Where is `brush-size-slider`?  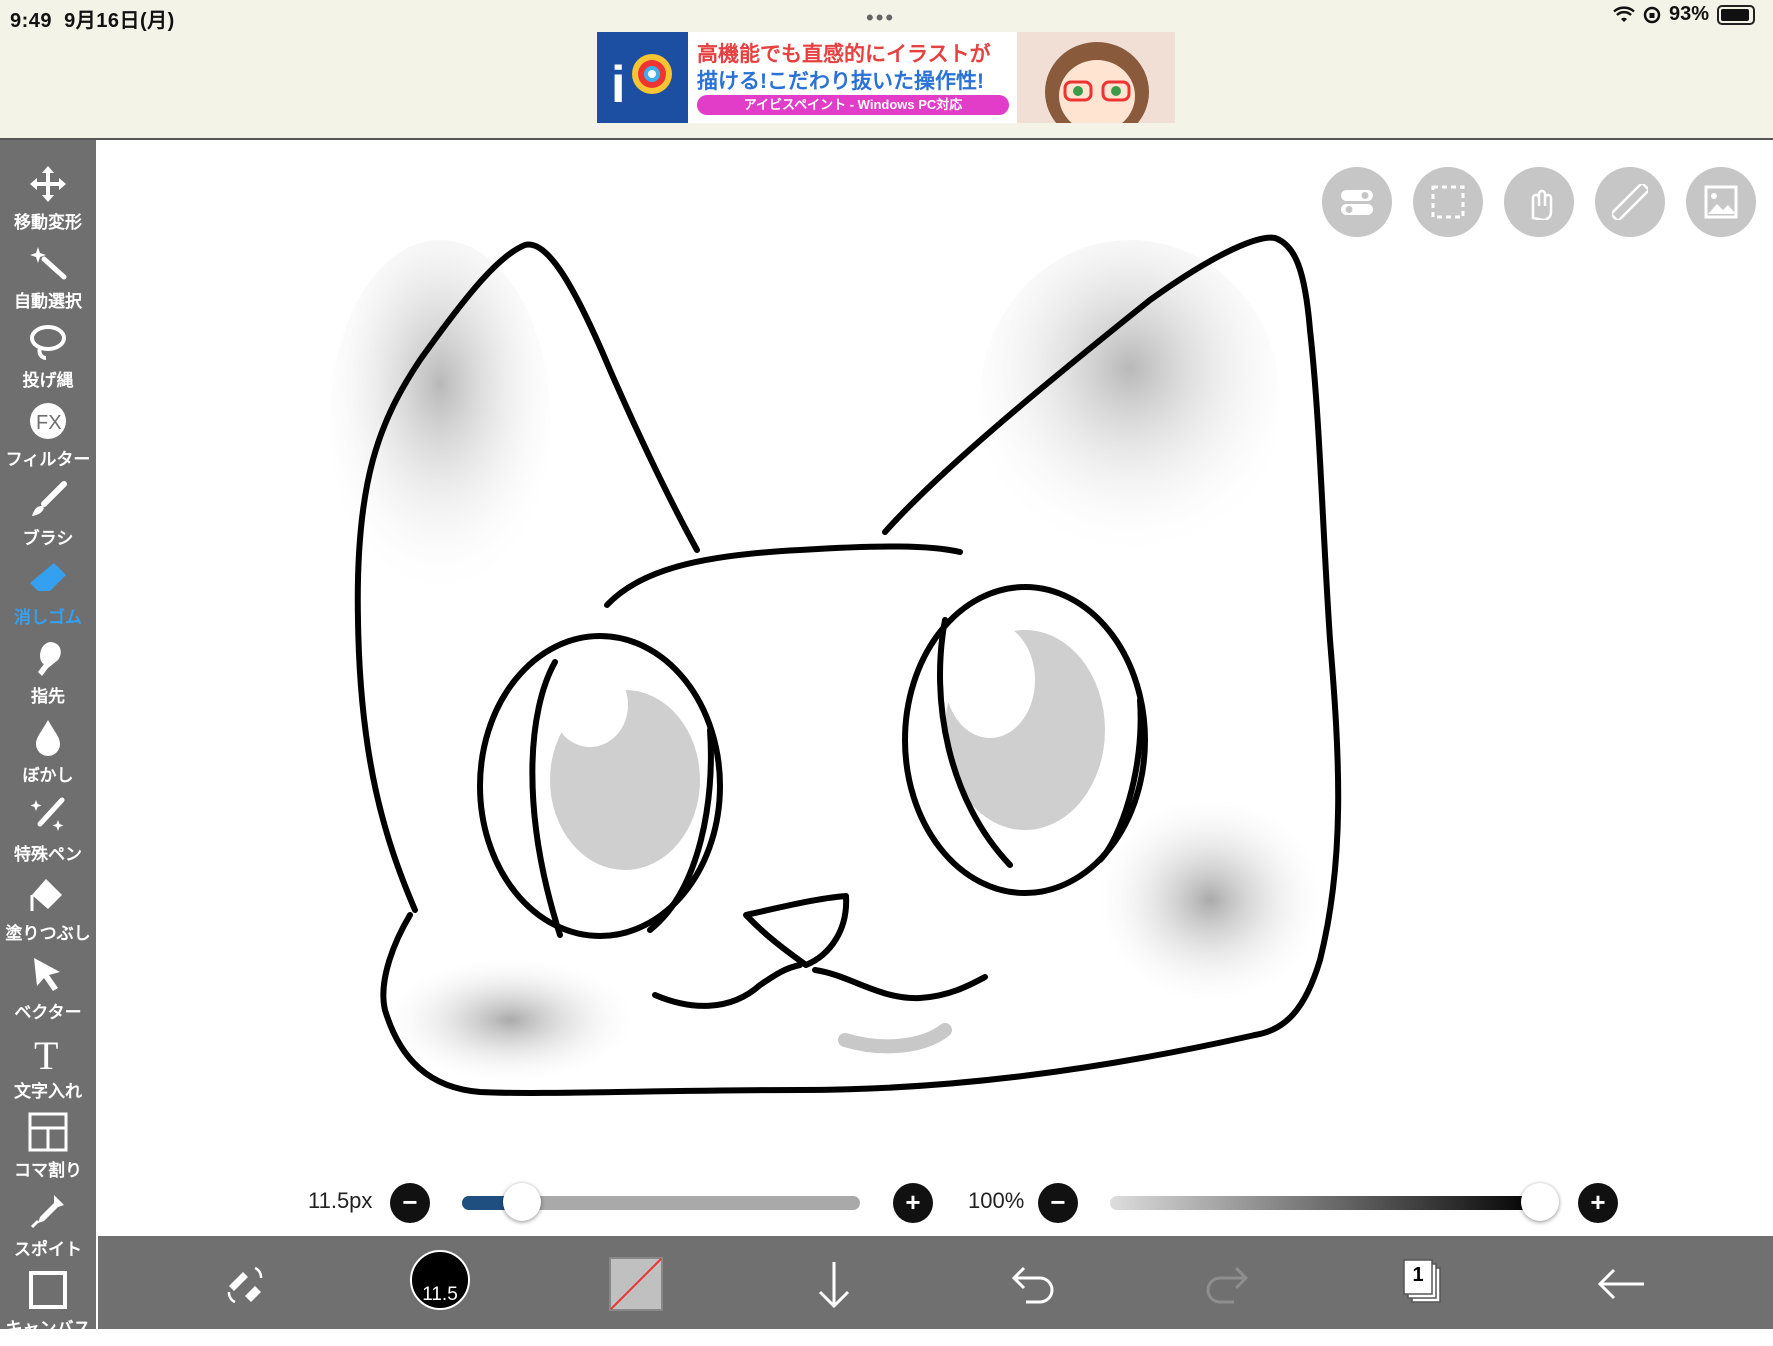
brush-size-slider is located at coordinates (661, 1202).